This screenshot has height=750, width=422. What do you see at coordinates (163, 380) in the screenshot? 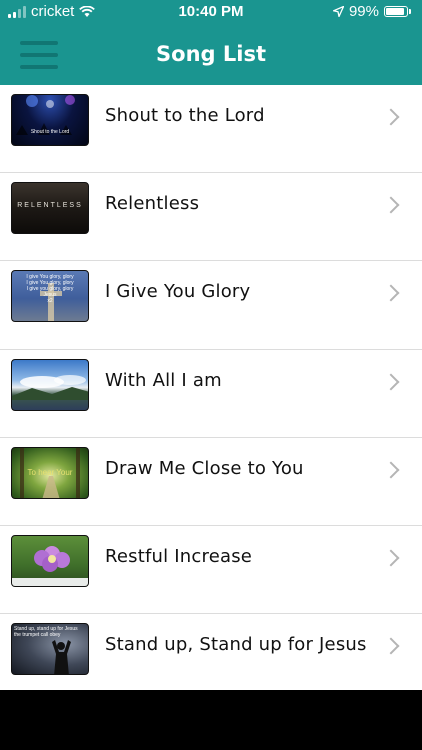
I see `song-title: With All I am` at bounding box center [163, 380].